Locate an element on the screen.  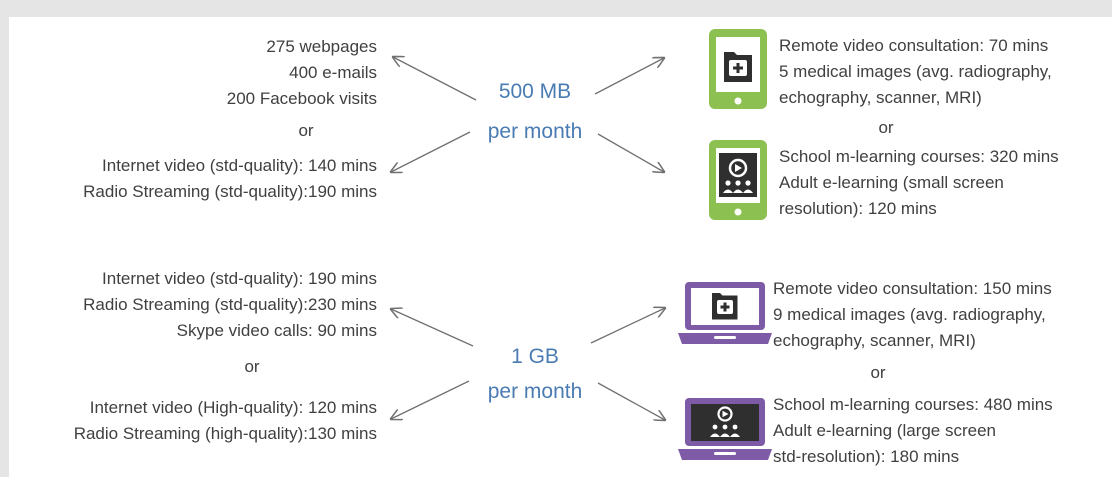
arrow-bottom-left-upper is located at coordinates (432, 328).